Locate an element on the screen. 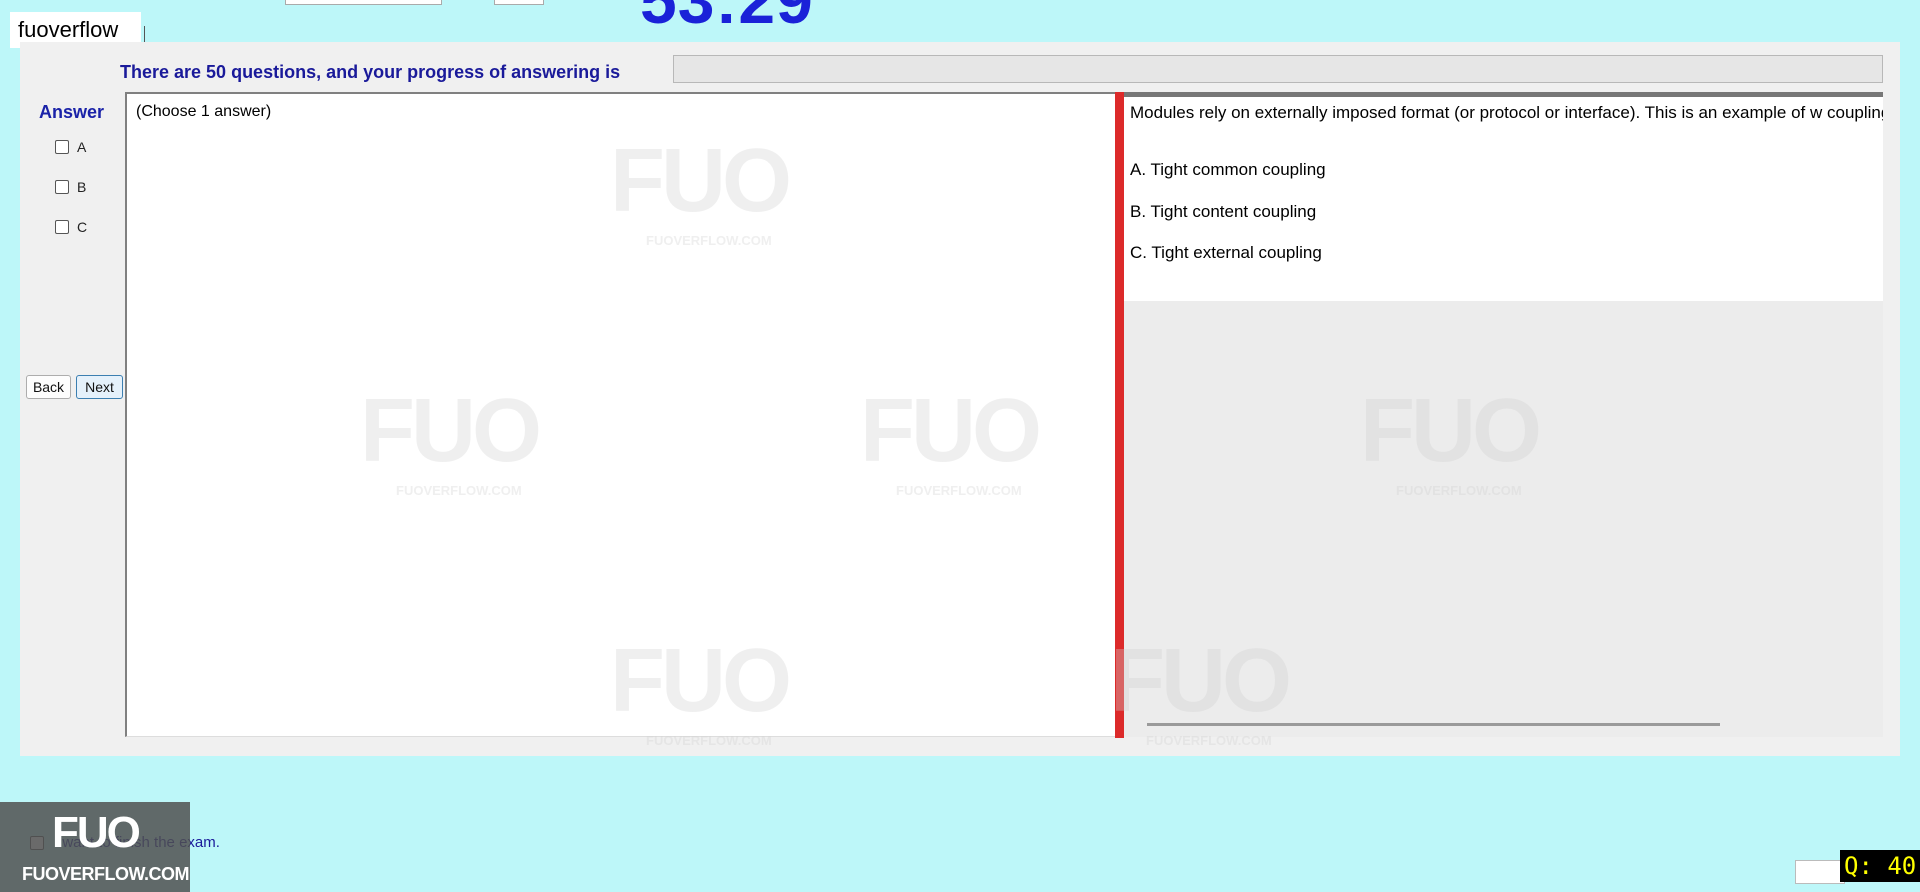 This screenshot has height=892, width=1920. top-small-field is located at coordinates (519, 2).